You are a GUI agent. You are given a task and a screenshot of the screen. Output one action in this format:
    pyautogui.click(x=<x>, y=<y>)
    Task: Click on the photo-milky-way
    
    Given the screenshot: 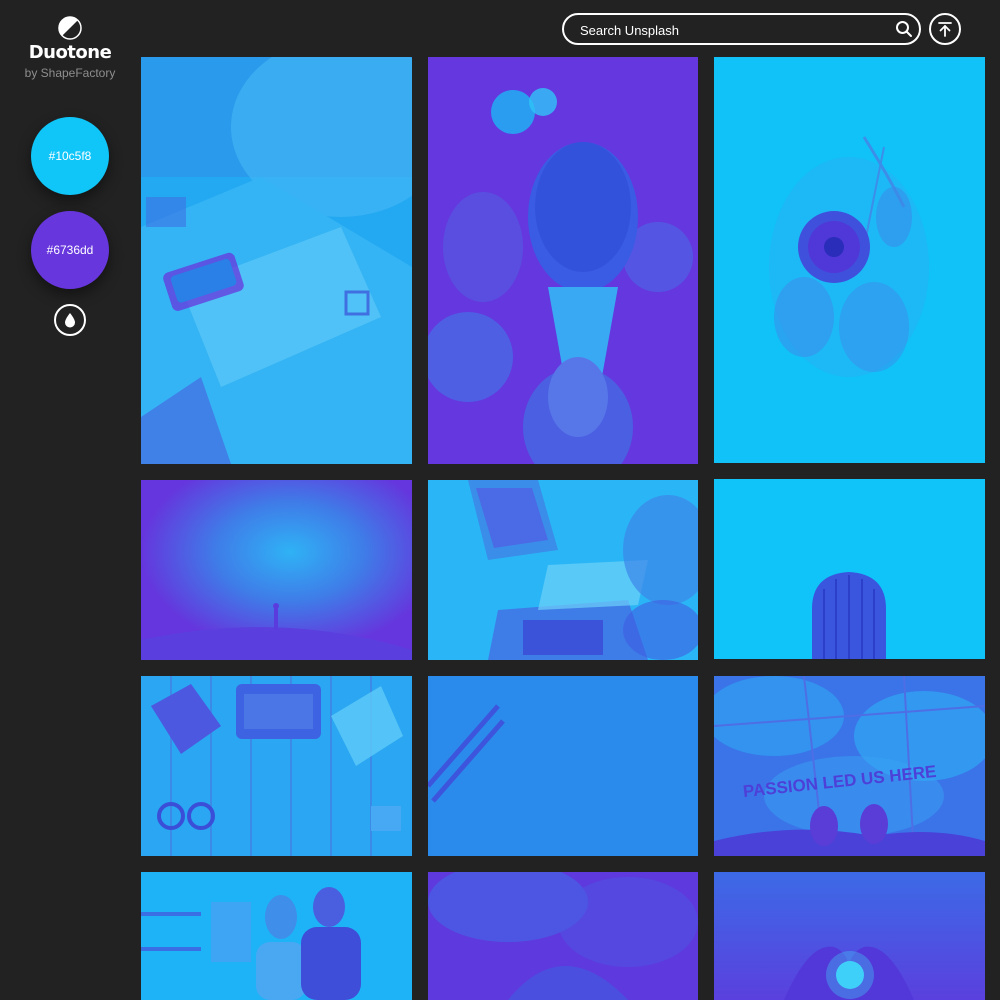 What is the action you would take?
    pyautogui.click(x=276, y=570)
    